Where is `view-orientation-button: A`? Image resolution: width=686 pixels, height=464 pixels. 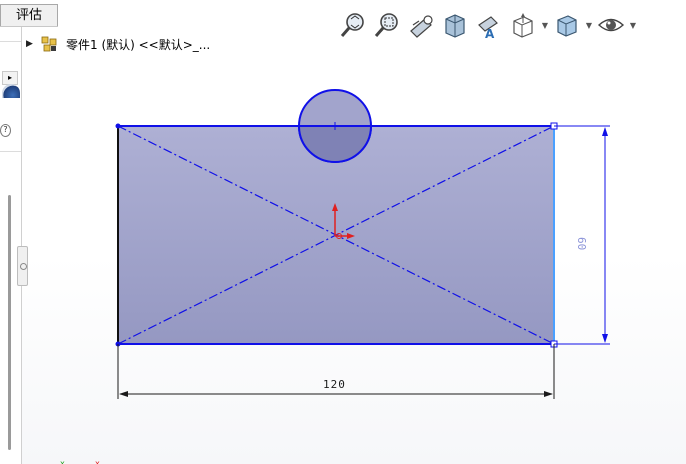
view-orientation-button: A is located at coordinates (489, 25).